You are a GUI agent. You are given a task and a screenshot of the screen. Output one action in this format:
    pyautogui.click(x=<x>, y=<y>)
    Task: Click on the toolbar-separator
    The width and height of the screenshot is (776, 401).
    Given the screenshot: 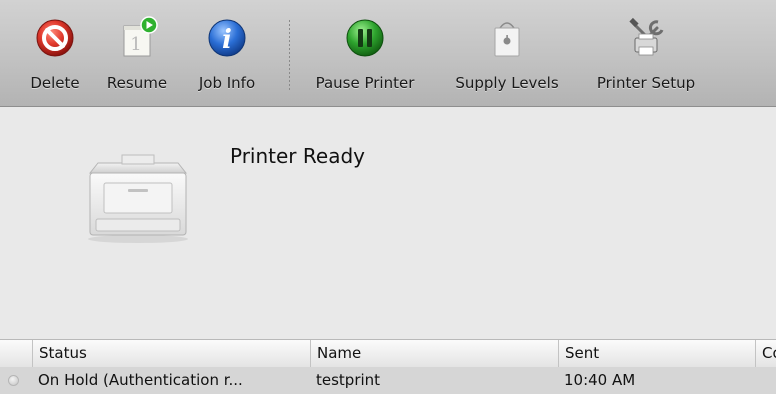 What is the action you would take?
    pyautogui.click(x=289, y=55)
    